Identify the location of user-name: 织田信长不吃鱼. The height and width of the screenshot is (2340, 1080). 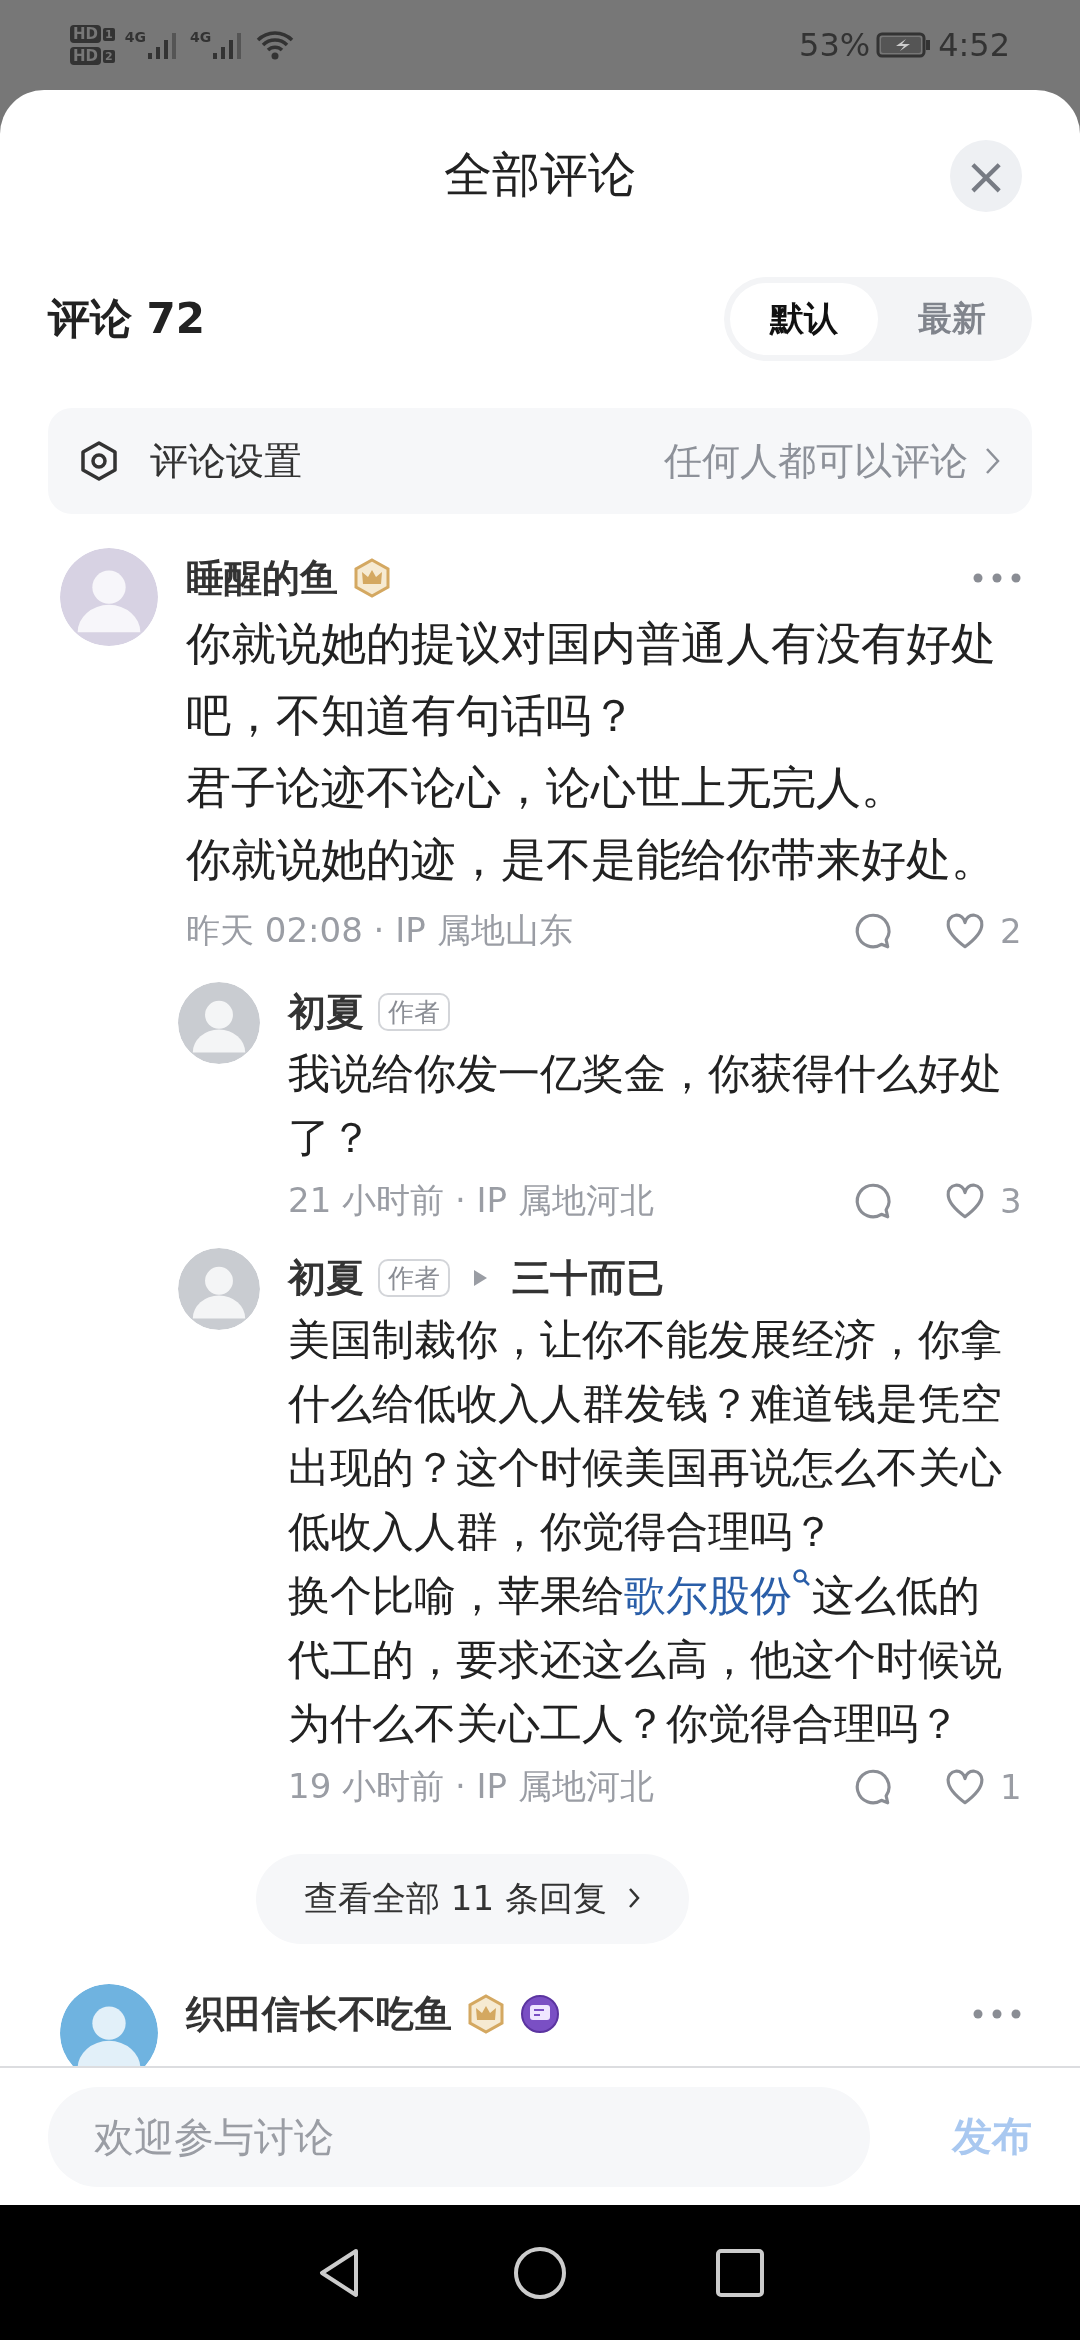
(319, 2014).